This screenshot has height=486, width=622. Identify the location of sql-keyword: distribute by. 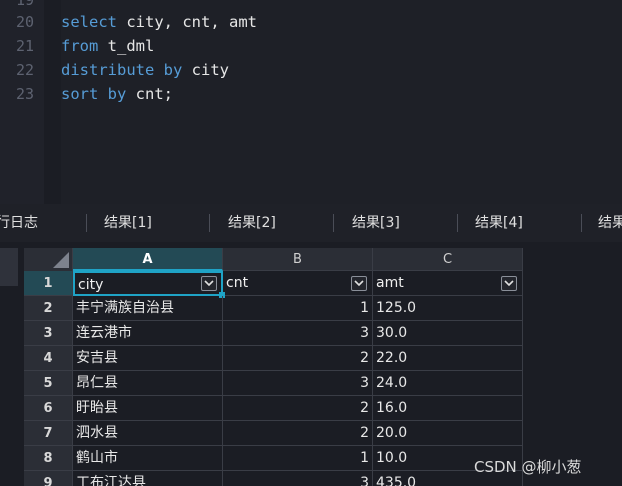
(122, 70).